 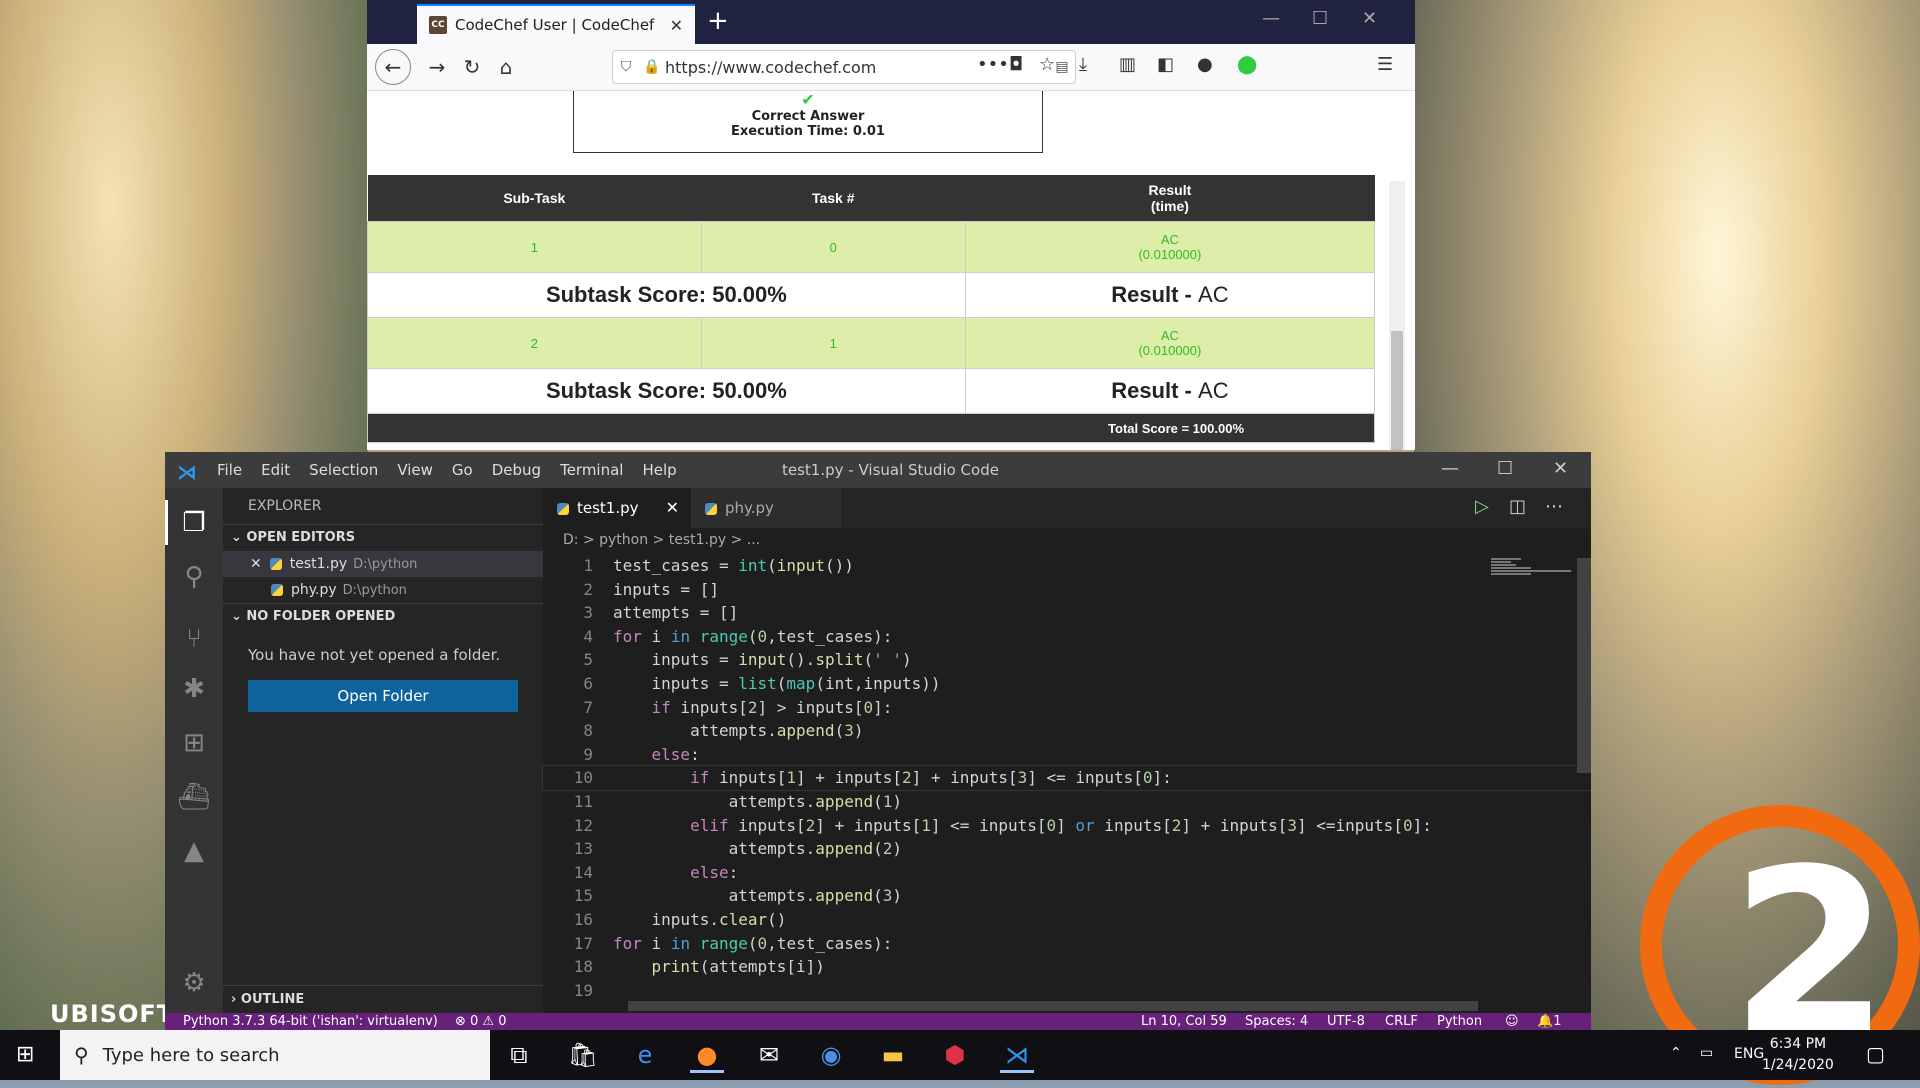 I want to click on code-line: 9 else:, so click(x=1067, y=755).